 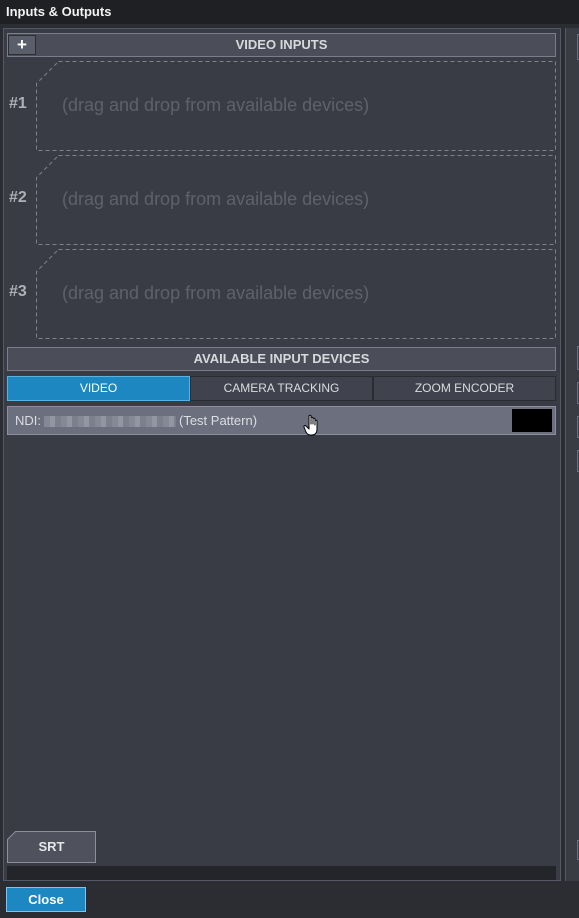 I want to click on device-preview-thumbnail, so click(x=532, y=420).